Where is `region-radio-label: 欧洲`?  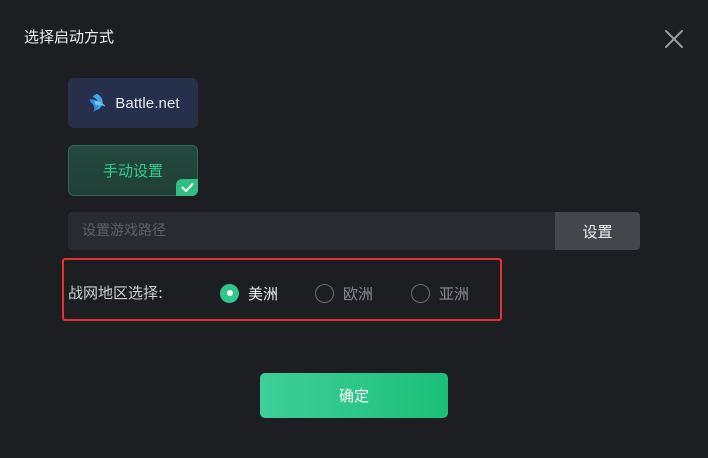
region-radio-label: 欧洲 is located at coordinates (358, 293).